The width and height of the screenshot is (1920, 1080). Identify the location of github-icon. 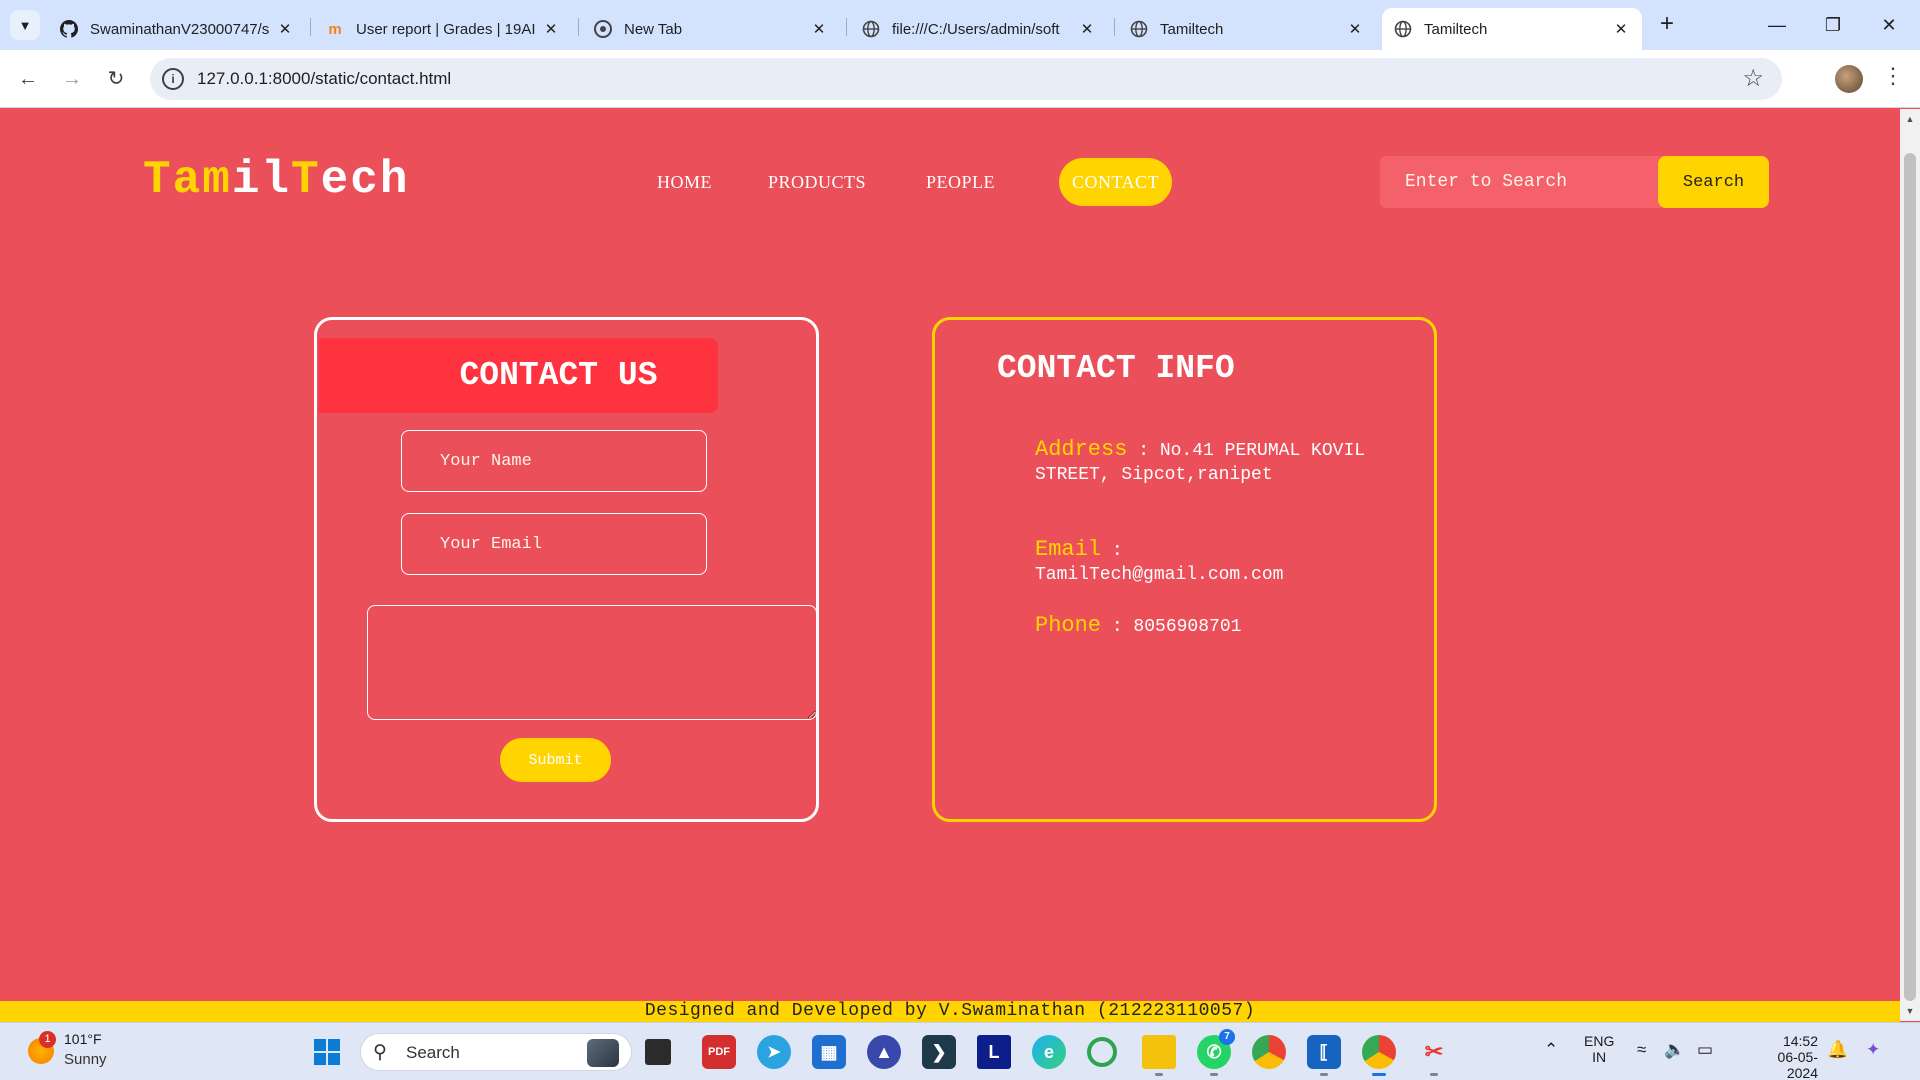
(69, 29).